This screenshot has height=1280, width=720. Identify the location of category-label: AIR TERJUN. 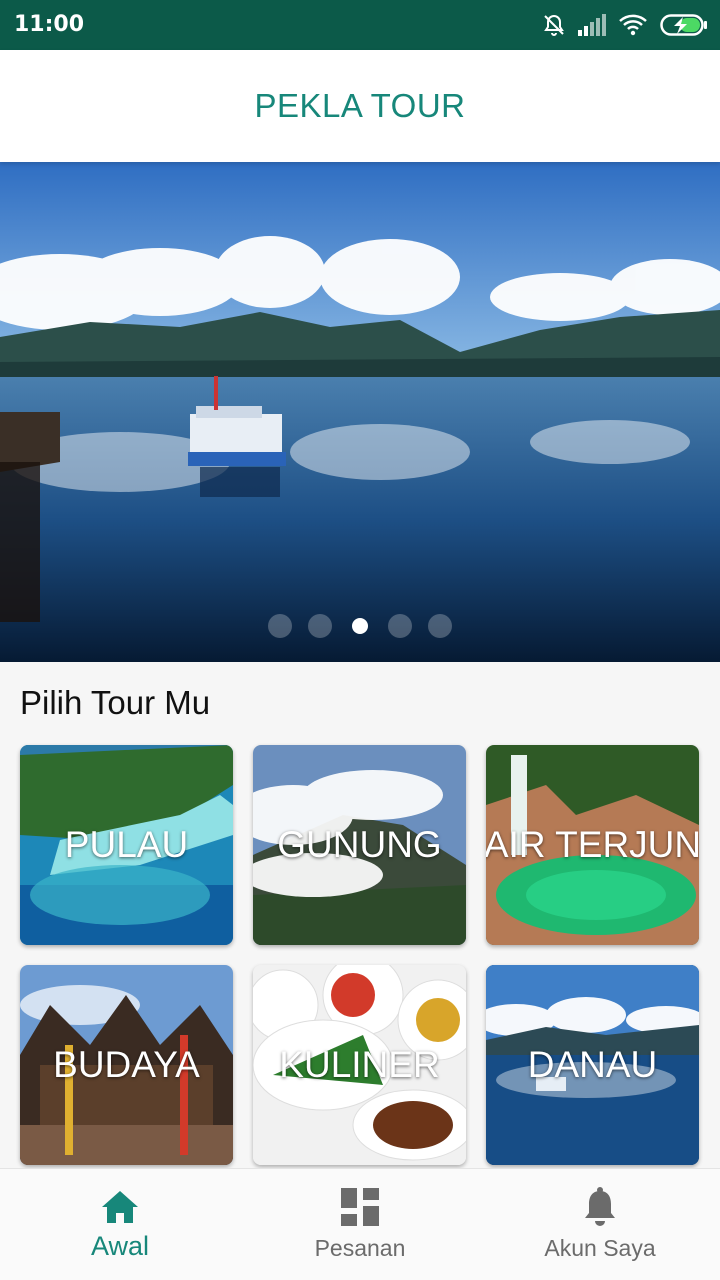
(592, 844).